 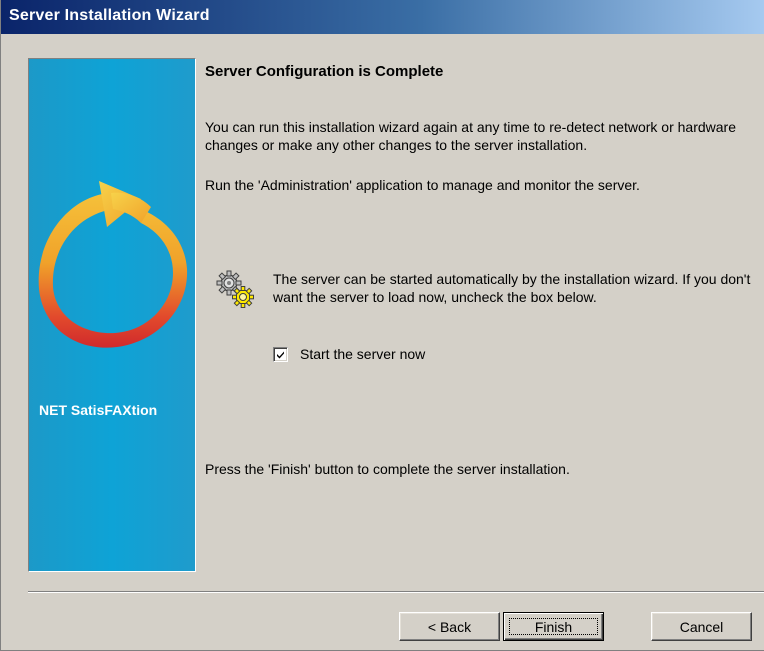 What do you see at coordinates (324, 71) in the screenshot?
I see `page-heading: Server Configuration is Complete` at bounding box center [324, 71].